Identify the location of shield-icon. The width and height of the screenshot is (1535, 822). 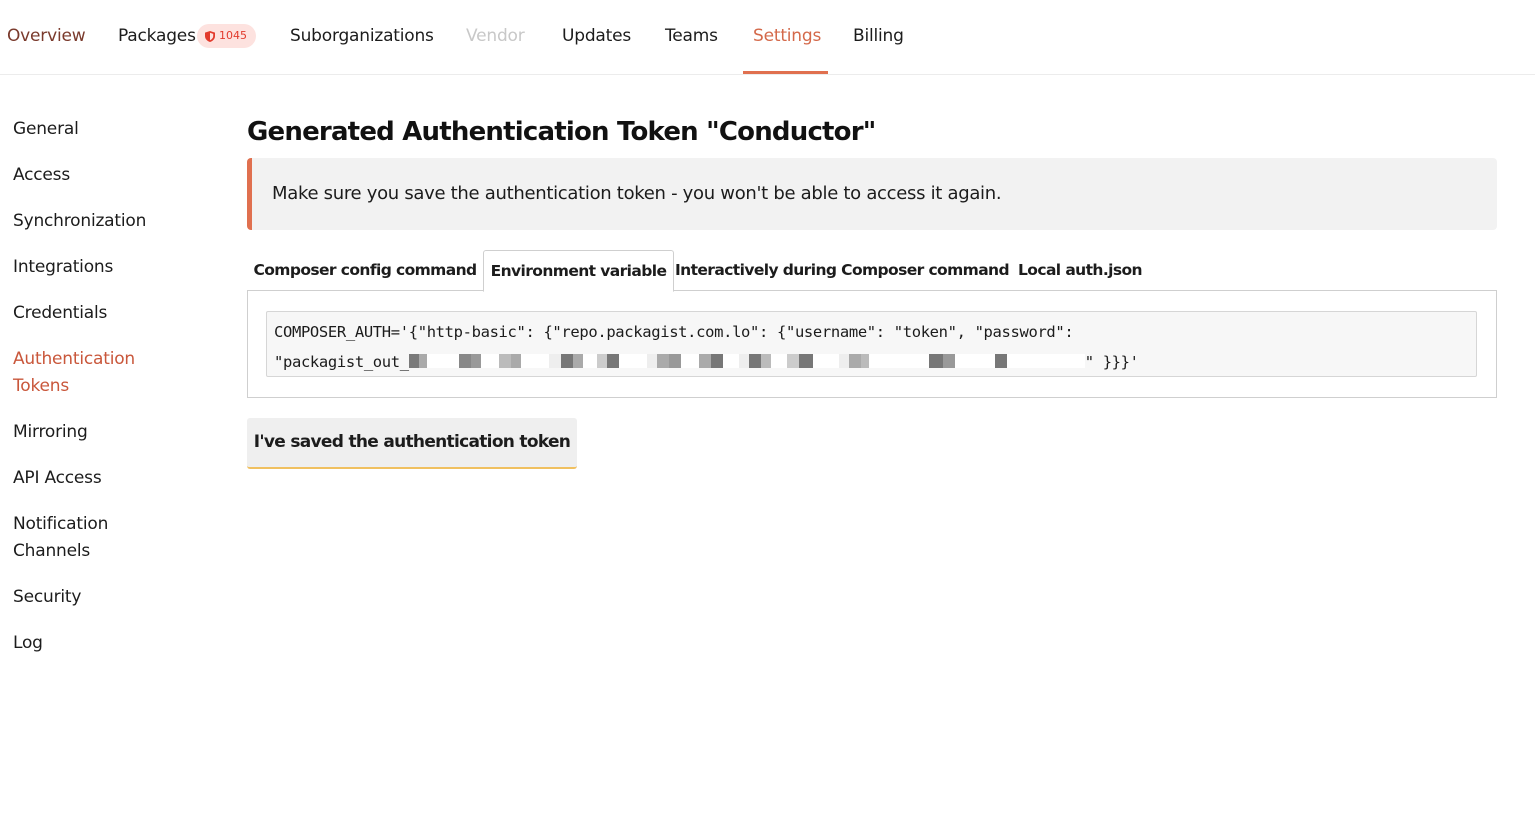
(210, 36).